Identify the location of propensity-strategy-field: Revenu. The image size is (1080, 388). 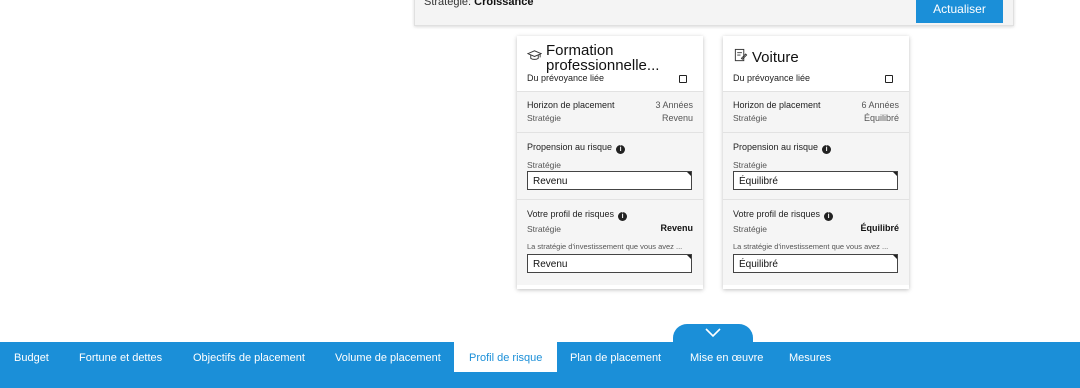
(609, 180).